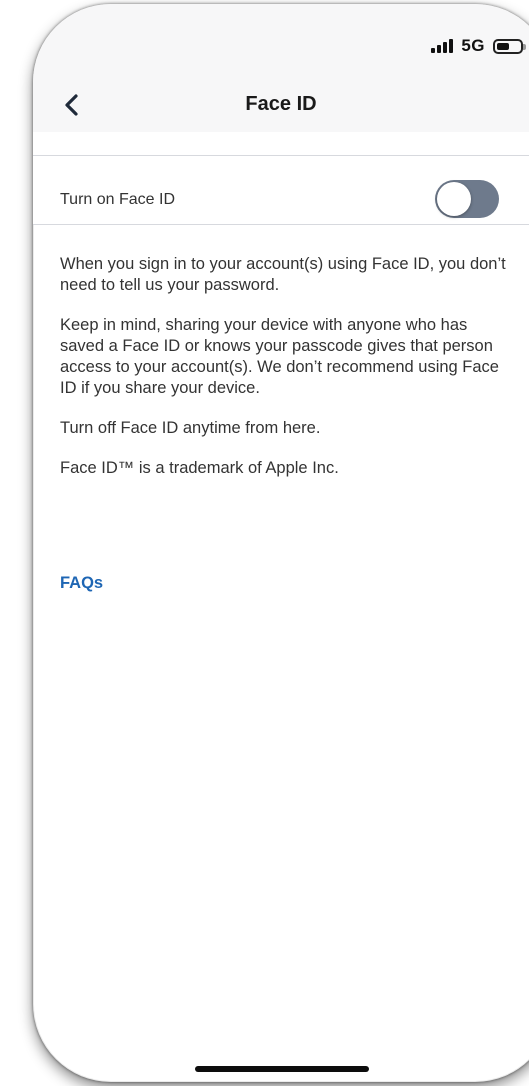 The width and height of the screenshot is (529, 1086). I want to click on face-id-toggle-row: Turn on Face ID, so click(281, 190).